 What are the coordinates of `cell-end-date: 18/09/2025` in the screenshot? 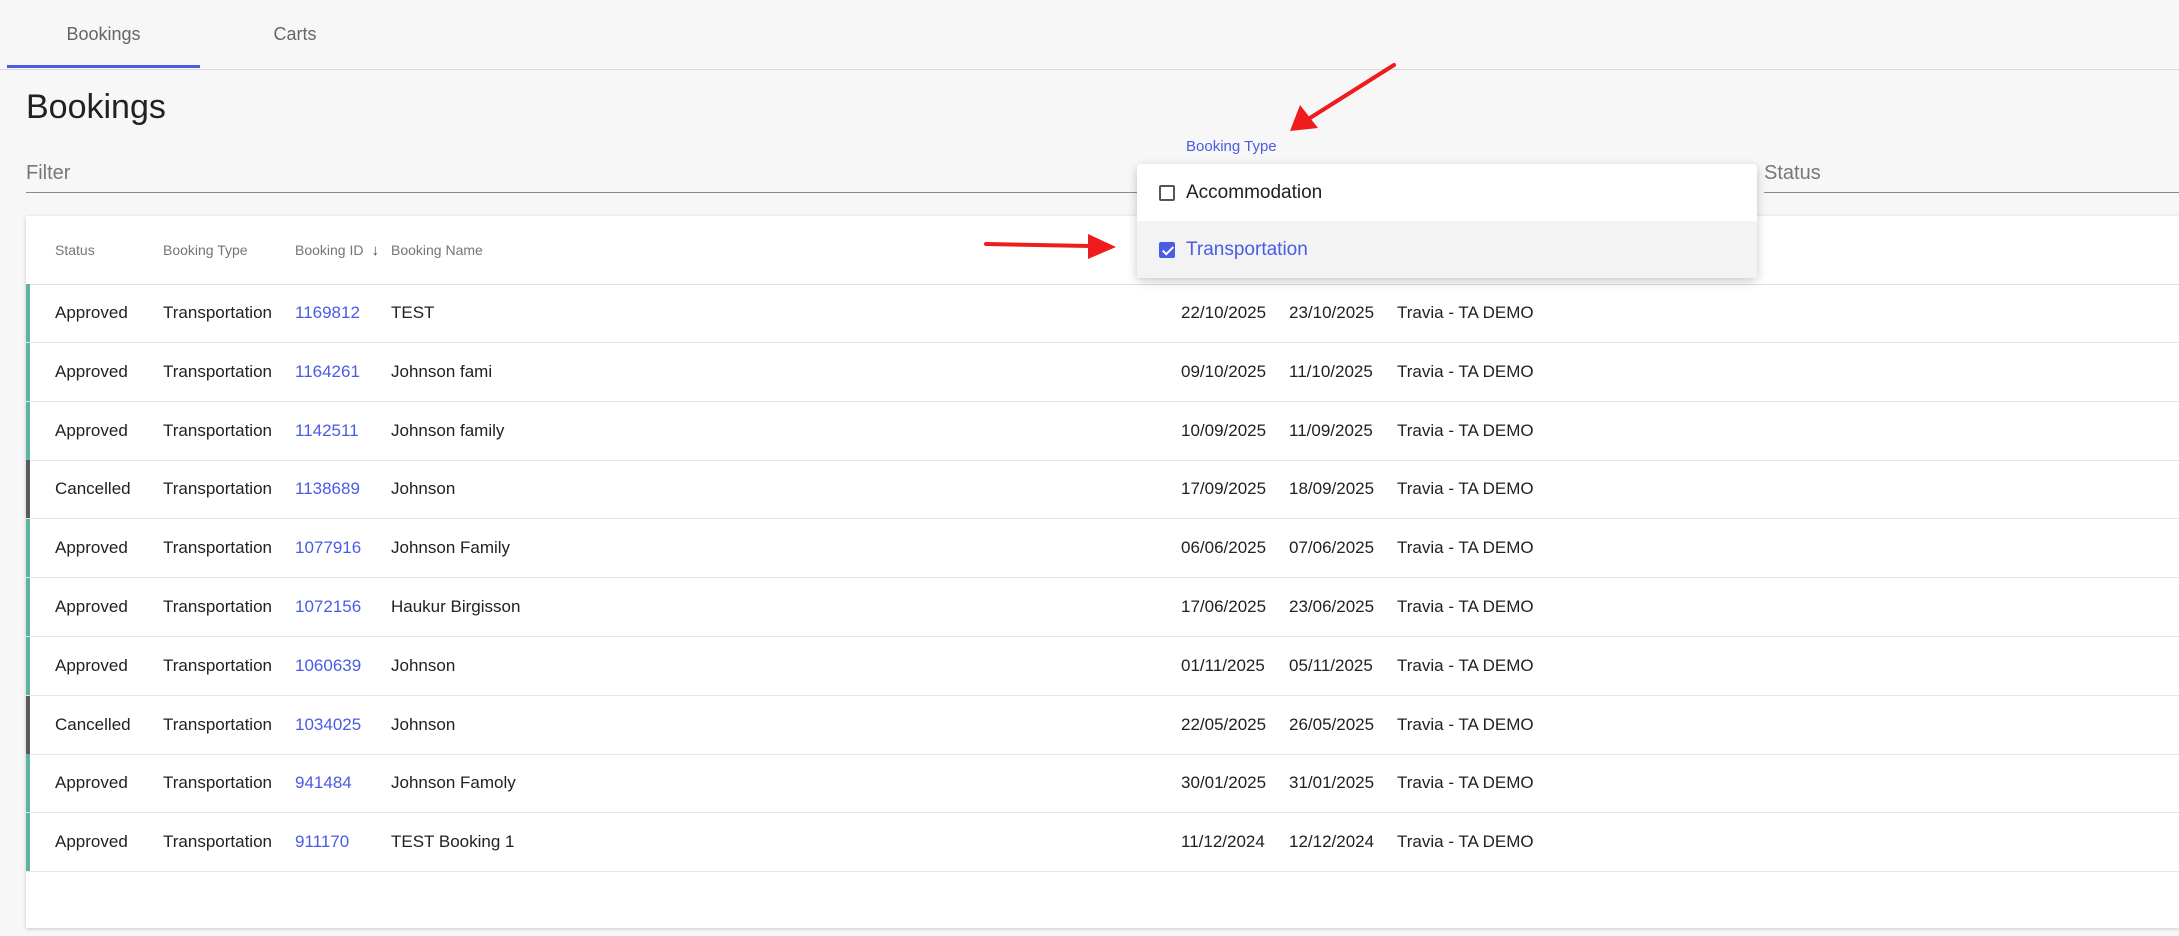 It's located at (1332, 489).